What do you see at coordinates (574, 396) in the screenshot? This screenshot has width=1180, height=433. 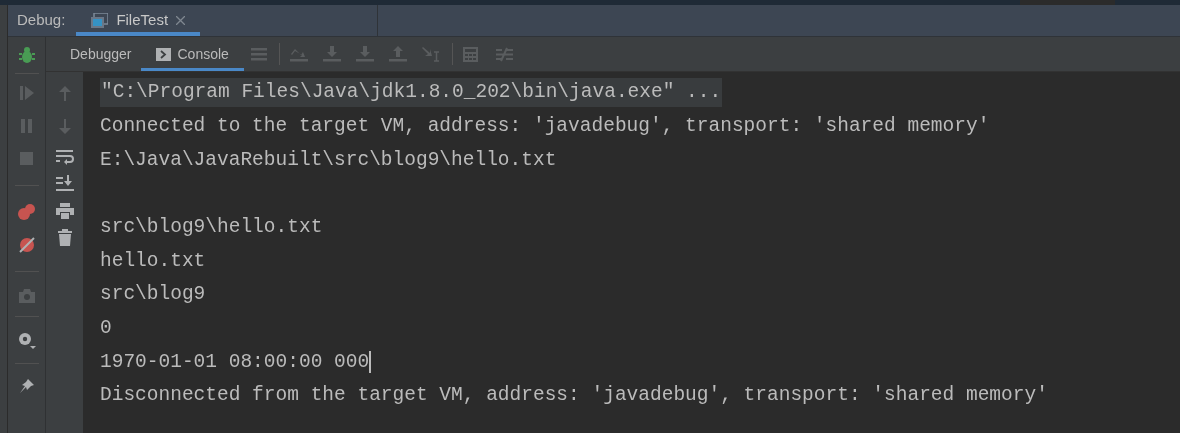 I see `output-line: Disconnected from the target VM, address: 'javadebug', transport: 'shared memory'` at bounding box center [574, 396].